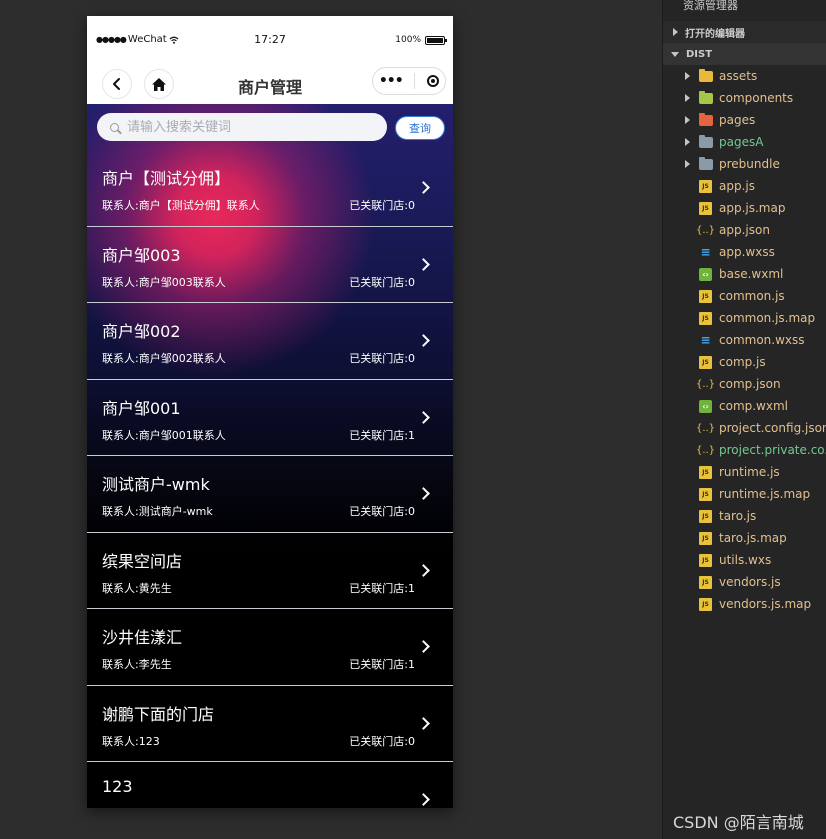 The width and height of the screenshot is (826, 839). What do you see at coordinates (142, 637) in the screenshot?
I see `merchant-name: 沙井佳漾汇` at bounding box center [142, 637].